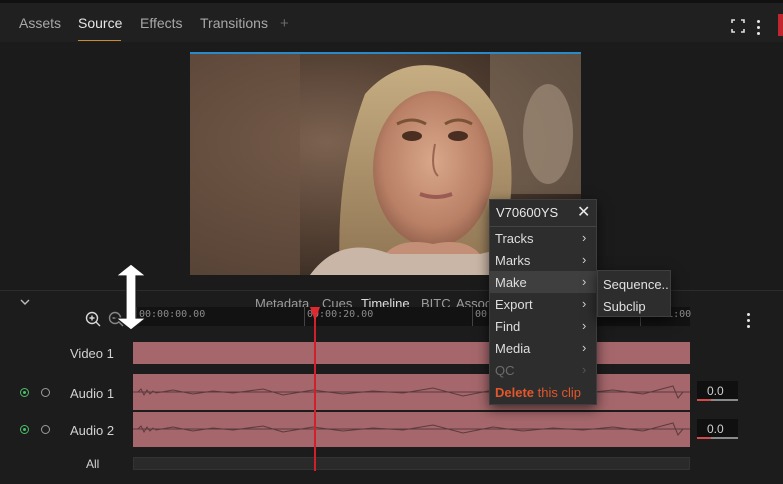  Describe the element at coordinates (624, 306) in the screenshot. I see `submenu-item-subclip: Subclip` at that location.